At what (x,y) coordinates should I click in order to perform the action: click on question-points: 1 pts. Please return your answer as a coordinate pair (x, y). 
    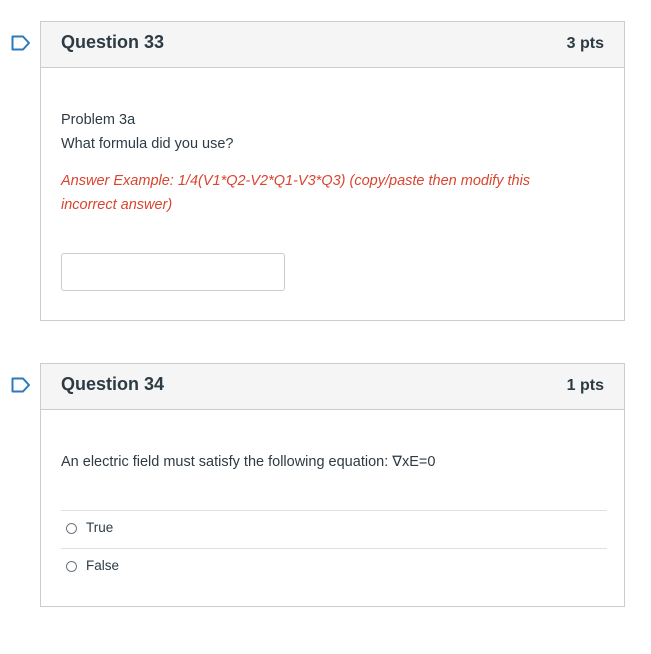
    Looking at the image, I should click on (585, 385).